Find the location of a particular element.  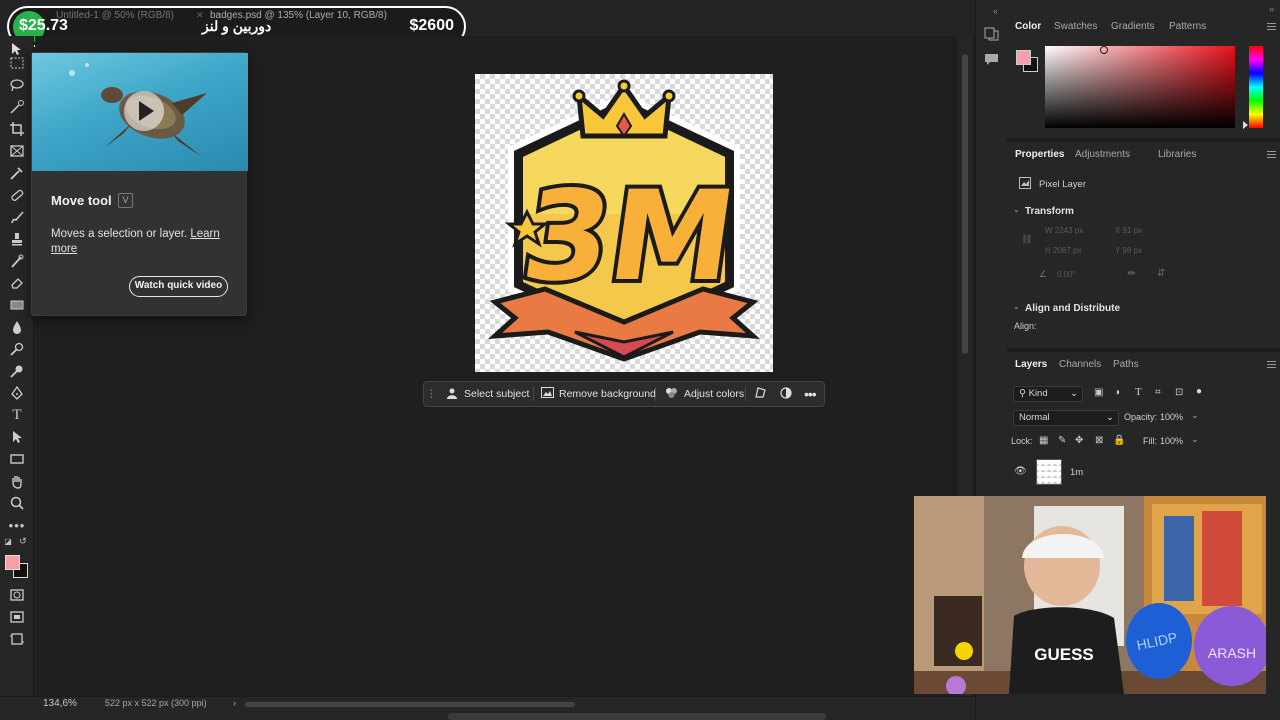

lock-all-icon: 🔒 is located at coordinates (1119, 440).